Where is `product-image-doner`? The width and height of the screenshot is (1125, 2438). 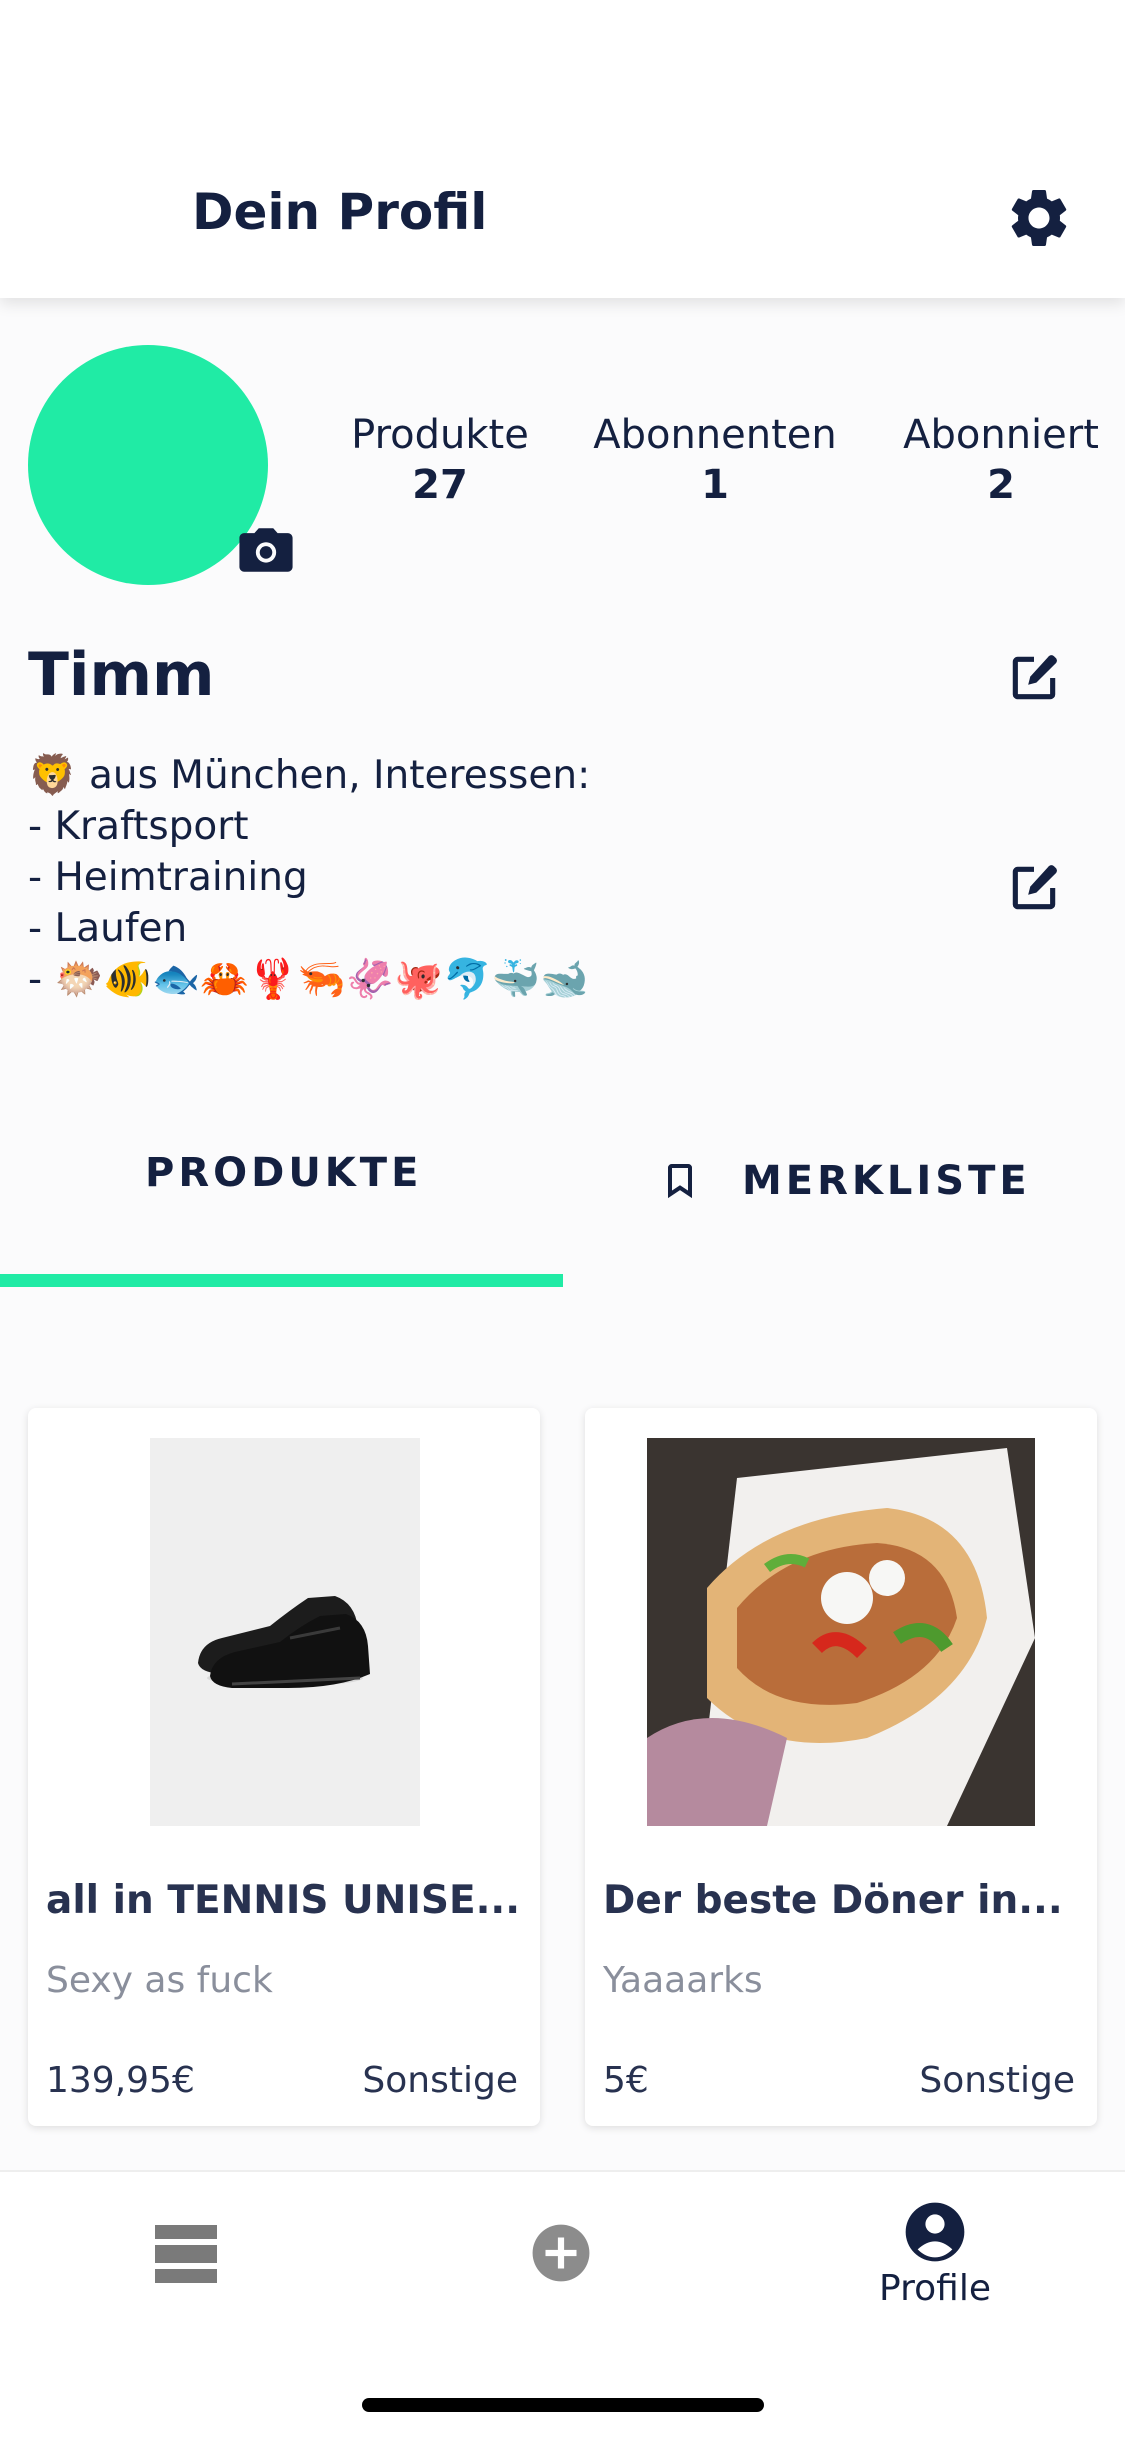
product-image-doner is located at coordinates (841, 1632).